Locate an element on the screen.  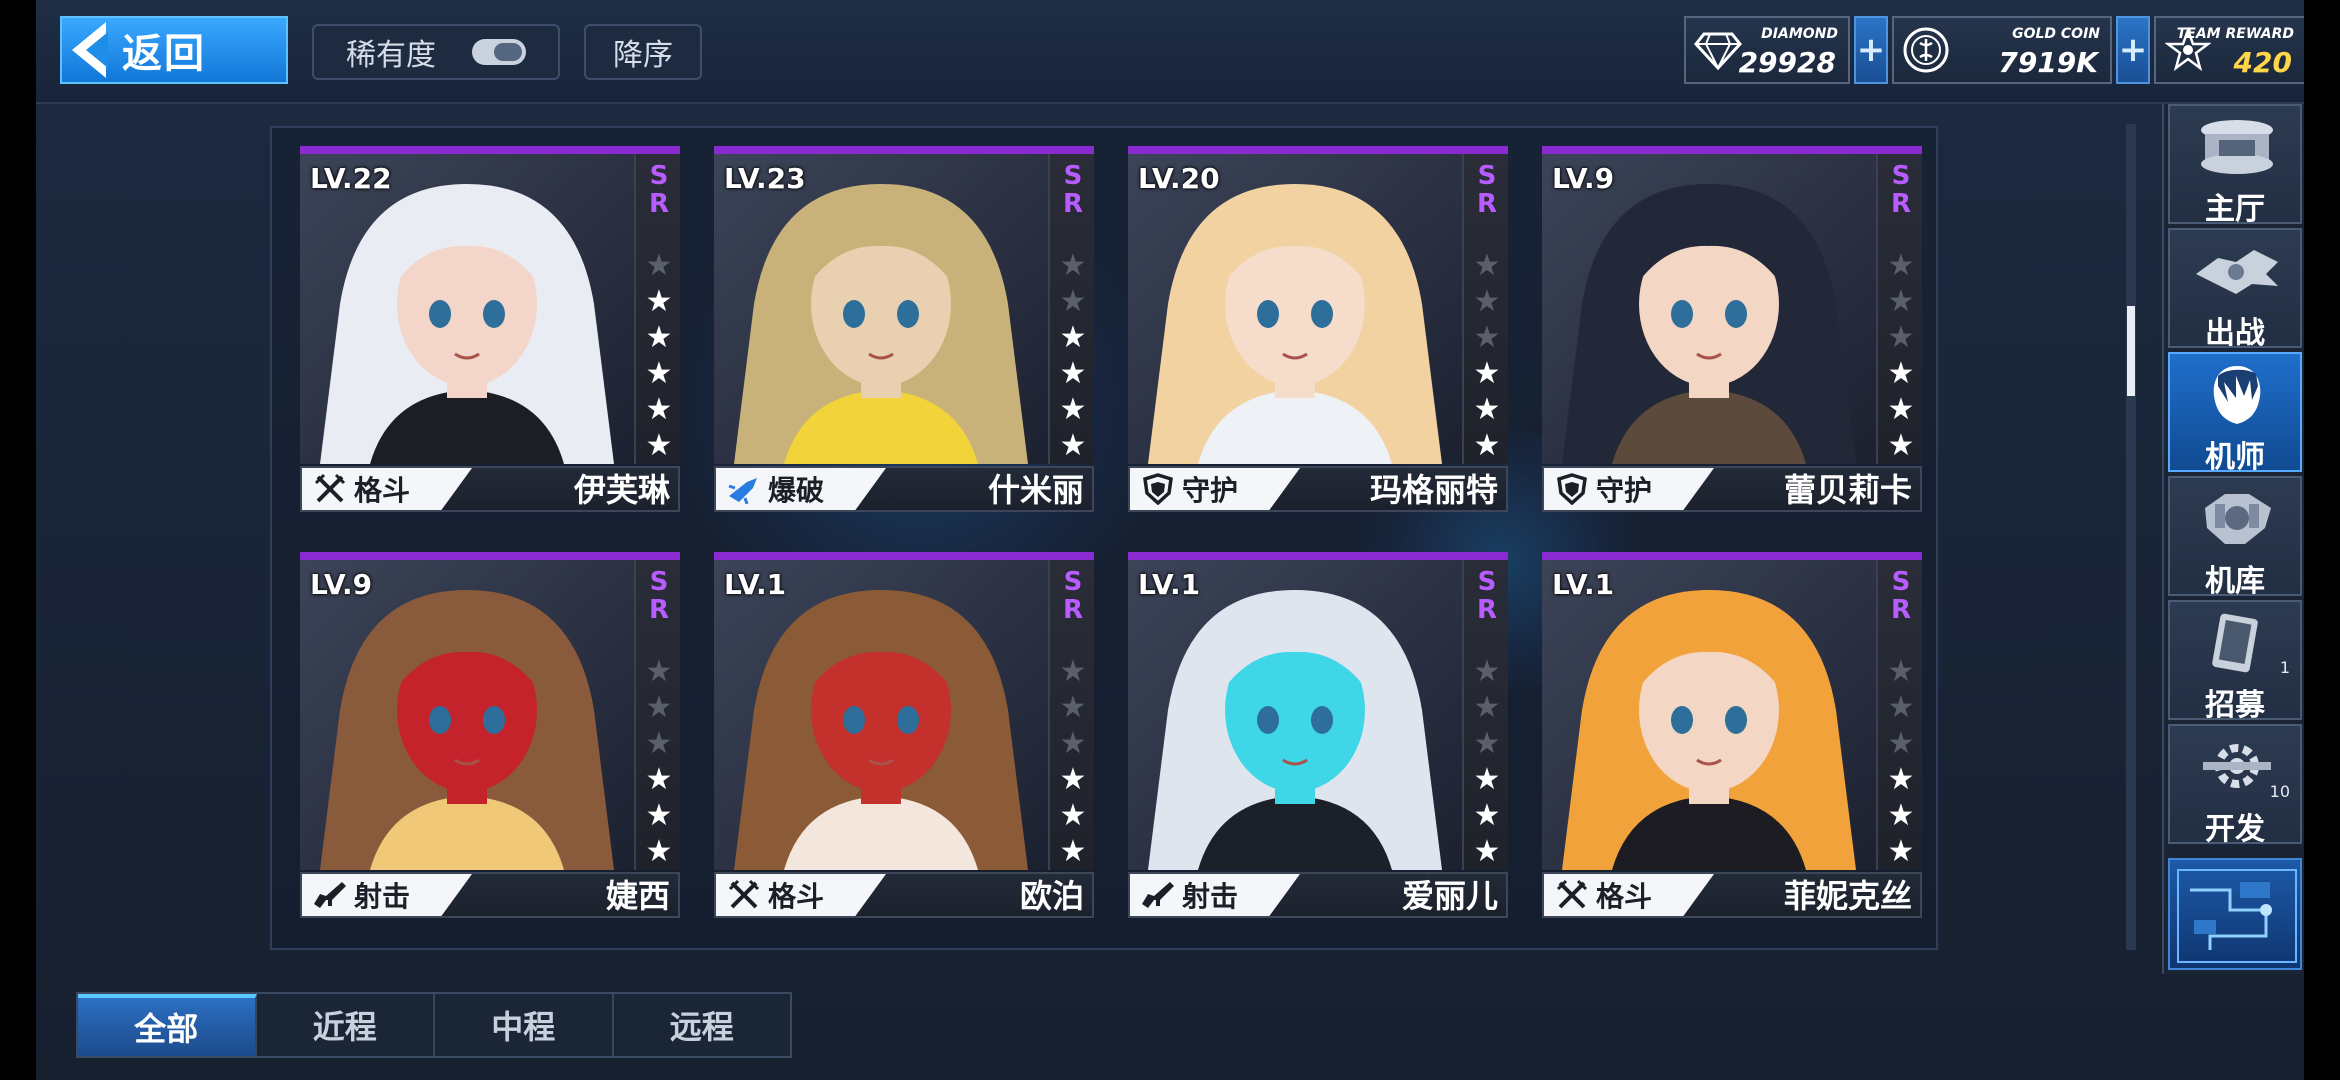
hangar-icon is located at coordinates (2237, 519).